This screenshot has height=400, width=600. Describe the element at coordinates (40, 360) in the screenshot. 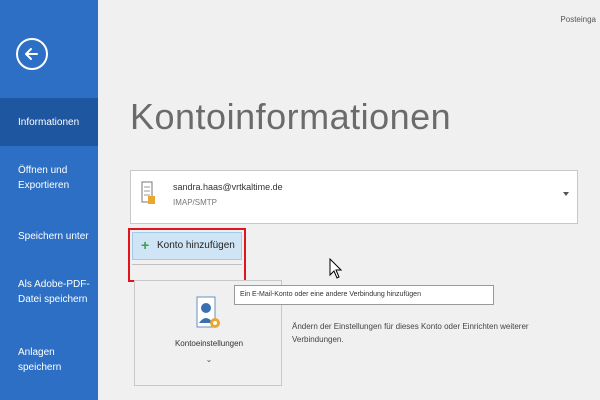

I see `sidebar-item-label: Anlagen speichern` at that location.